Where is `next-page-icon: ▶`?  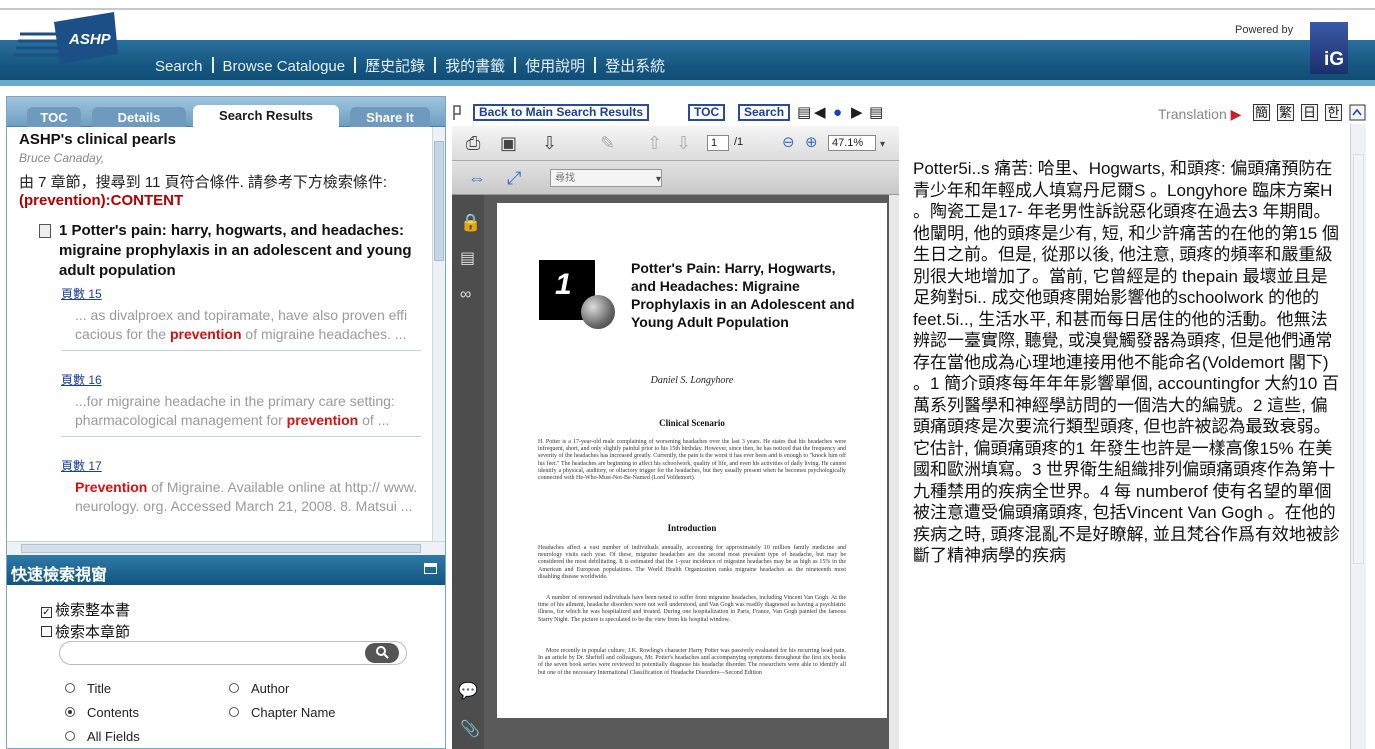 next-page-icon: ▶ is located at coordinates (857, 112).